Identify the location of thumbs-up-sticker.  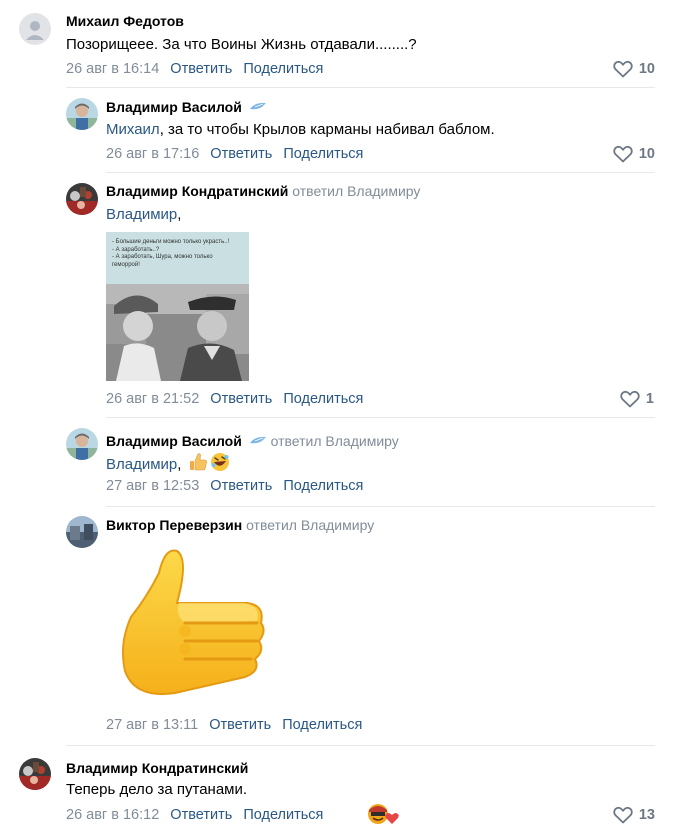
(194, 624).